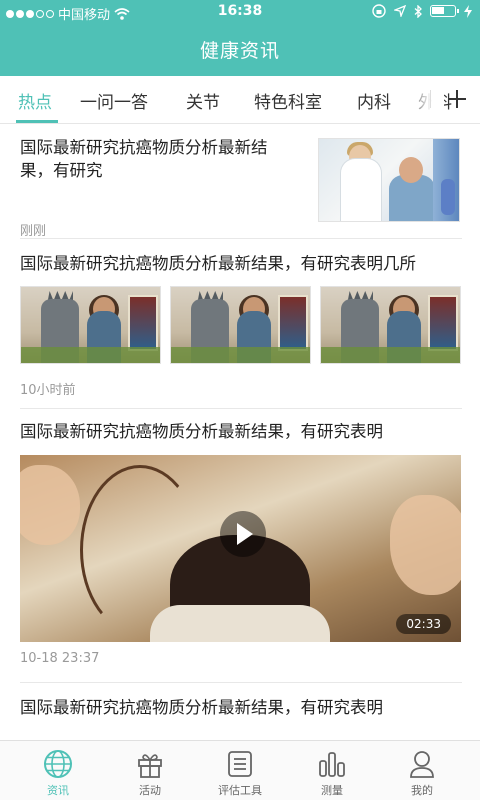 This screenshot has height=800, width=480. What do you see at coordinates (422, 790) in the screenshot?
I see `nav-label: 我的` at bounding box center [422, 790].